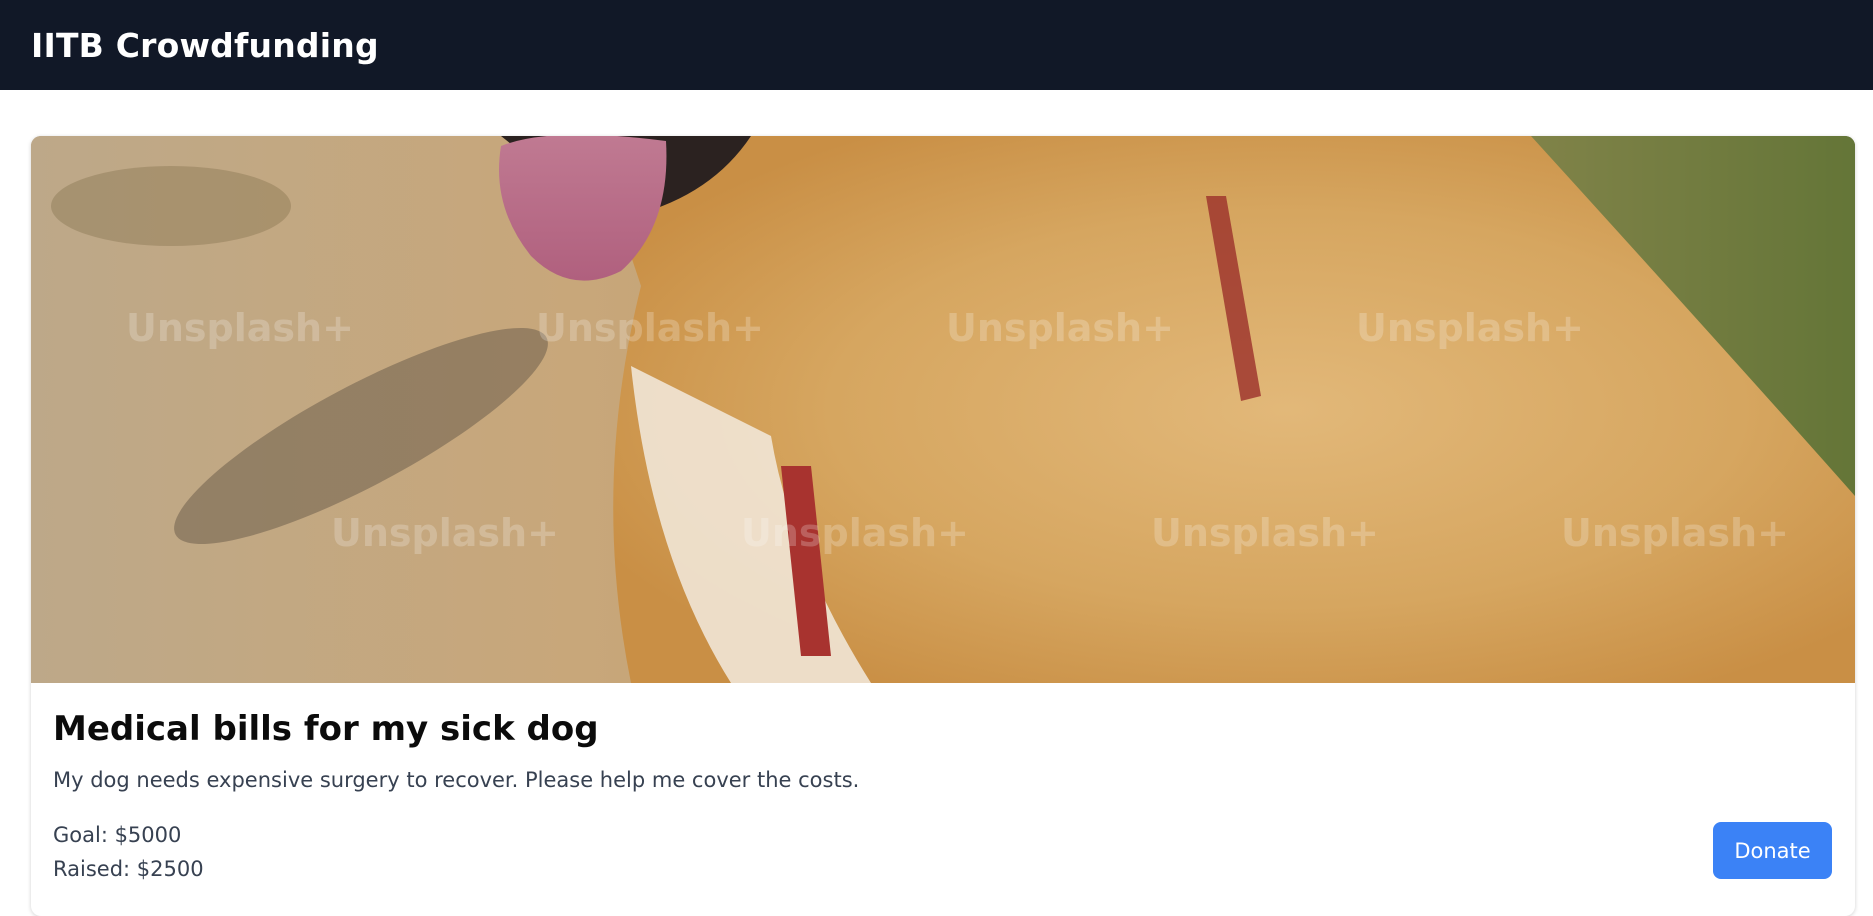 Image resolution: width=1873 pixels, height=916 pixels. Describe the element at coordinates (128, 869) in the screenshot. I see `raised-amount: Raised: $2500` at that location.